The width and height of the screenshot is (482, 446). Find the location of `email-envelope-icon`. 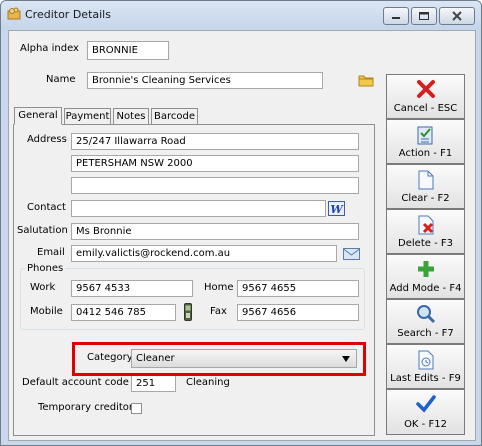

email-envelope-icon is located at coordinates (351, 253).